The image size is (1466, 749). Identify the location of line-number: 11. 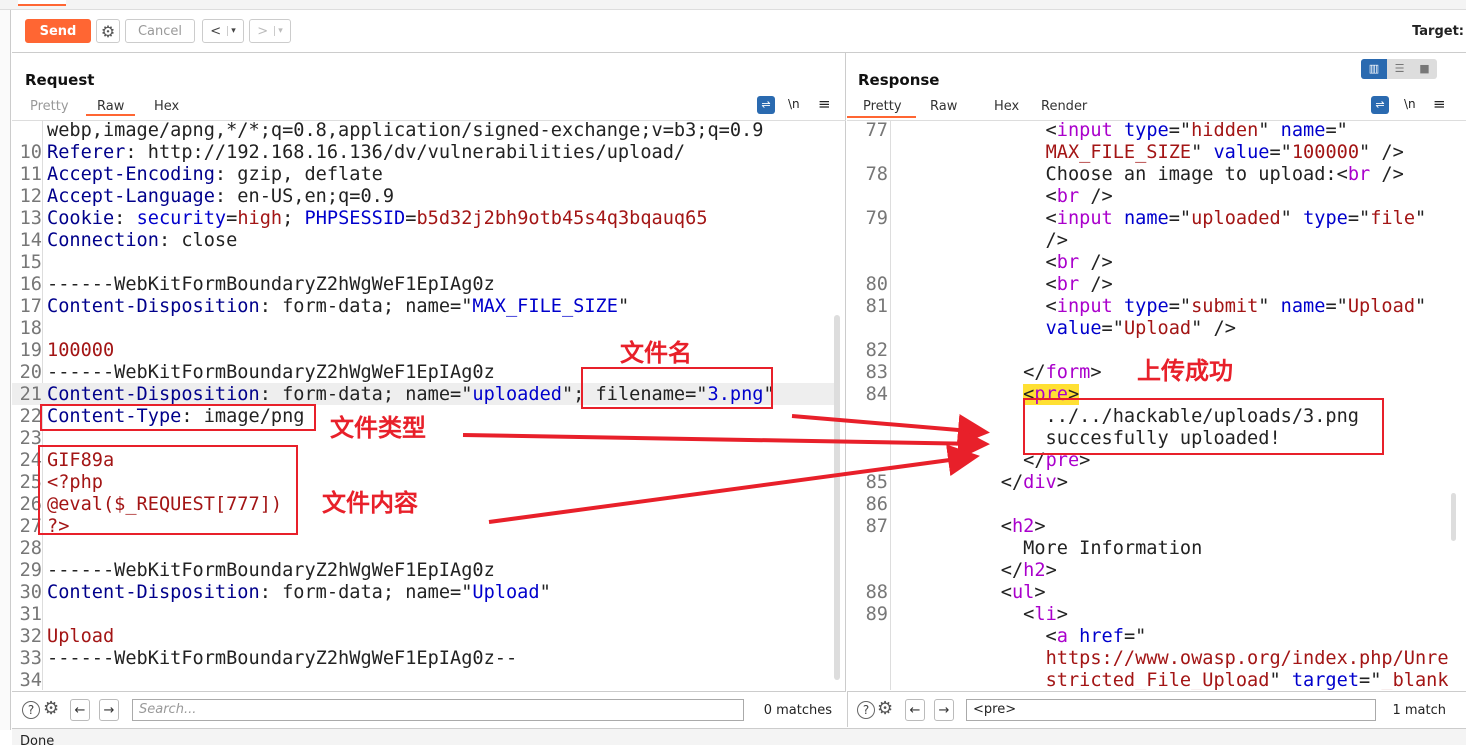
(30, 174).